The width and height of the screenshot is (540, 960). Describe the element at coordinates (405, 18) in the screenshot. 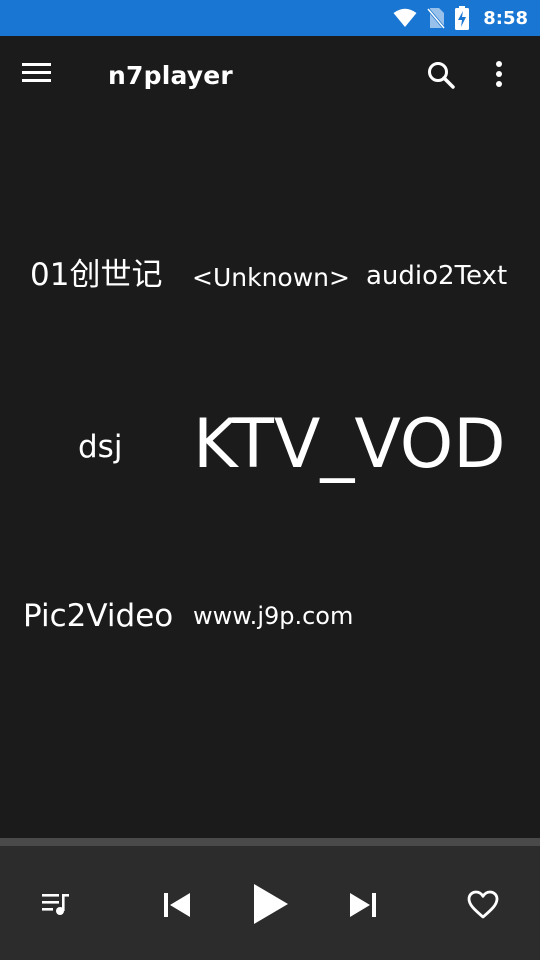

I see `wifi-icon` at that location.